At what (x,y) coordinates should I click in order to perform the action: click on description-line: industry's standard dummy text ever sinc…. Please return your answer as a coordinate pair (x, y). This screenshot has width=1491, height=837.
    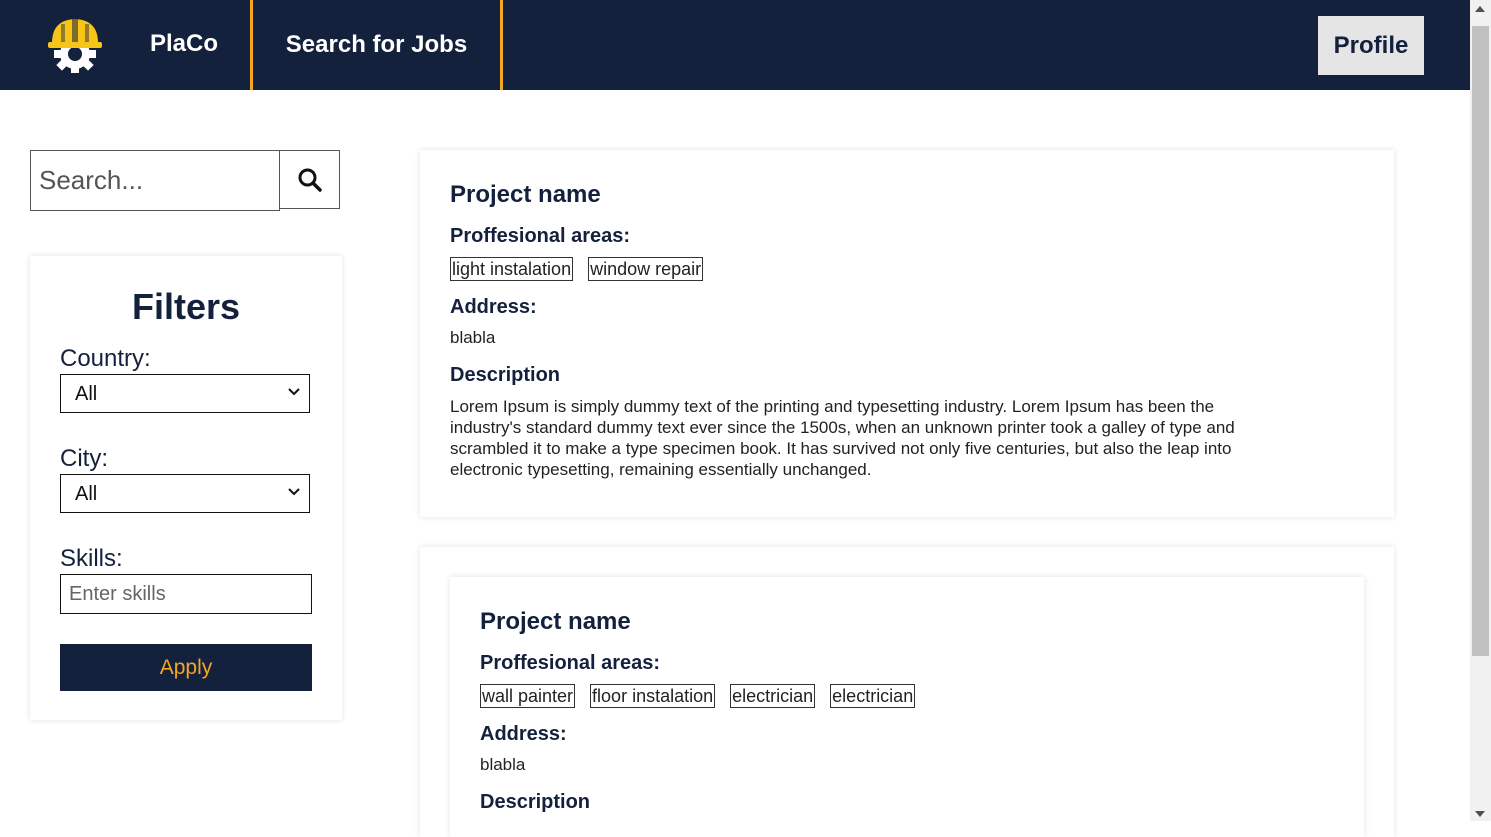
    Looking at the image, I should click on (842, 427).